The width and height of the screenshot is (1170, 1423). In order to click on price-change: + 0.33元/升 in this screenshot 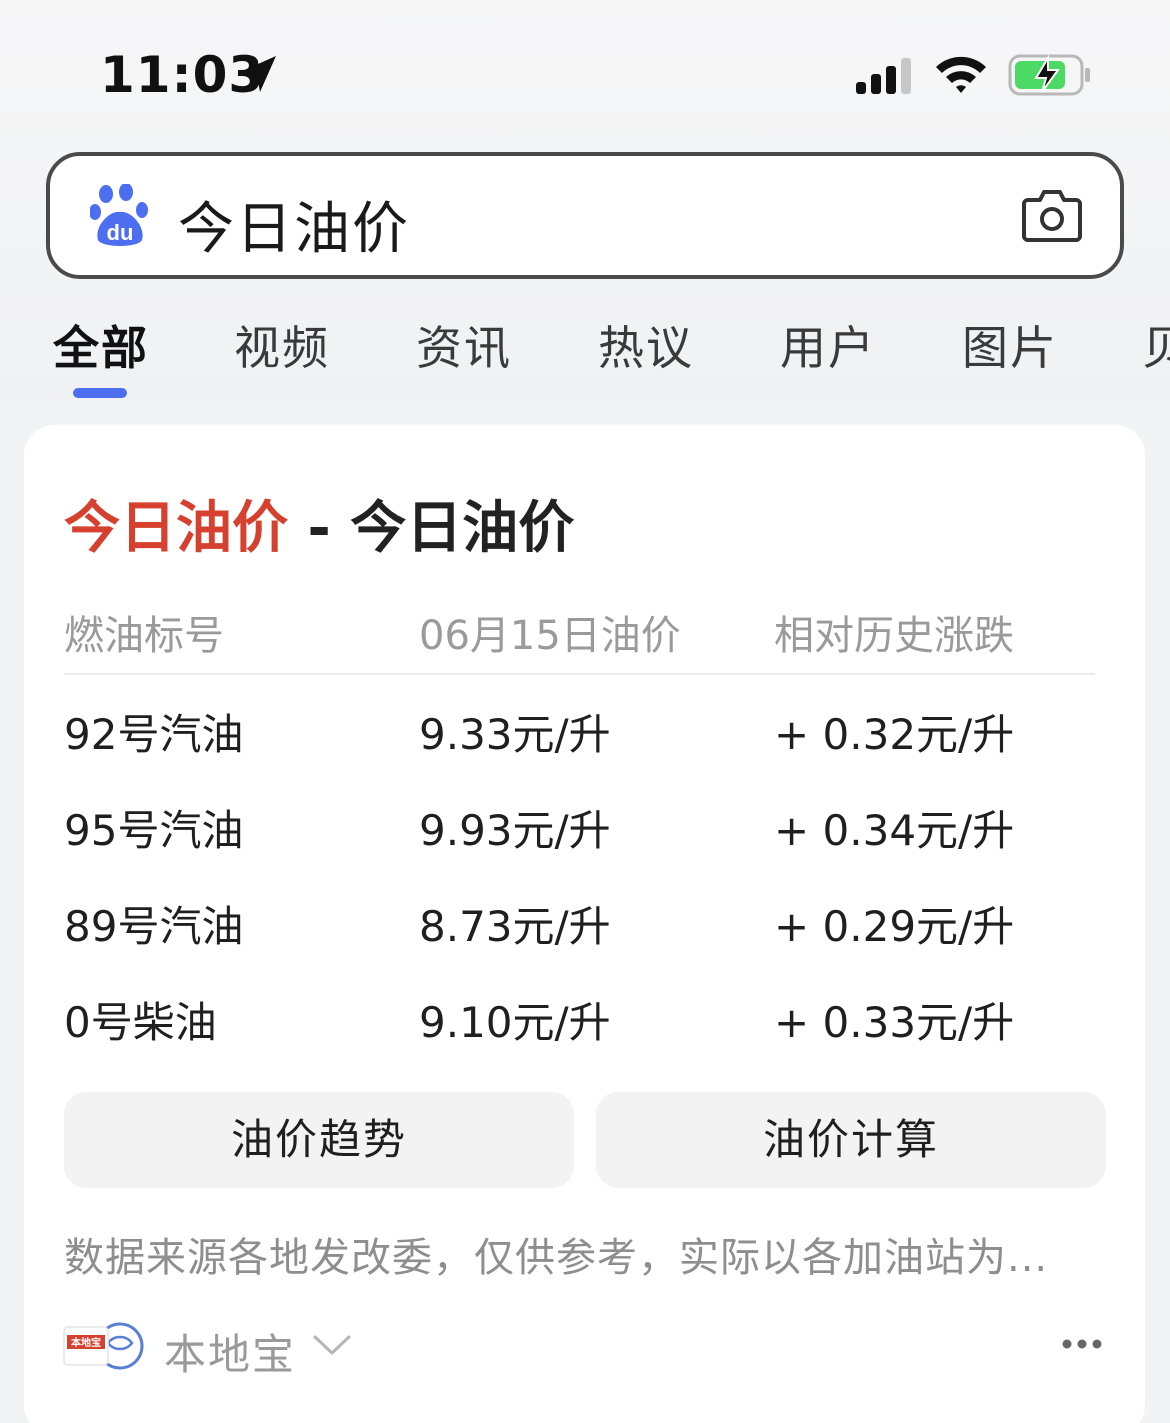, I will do `click(894, 1022)`.